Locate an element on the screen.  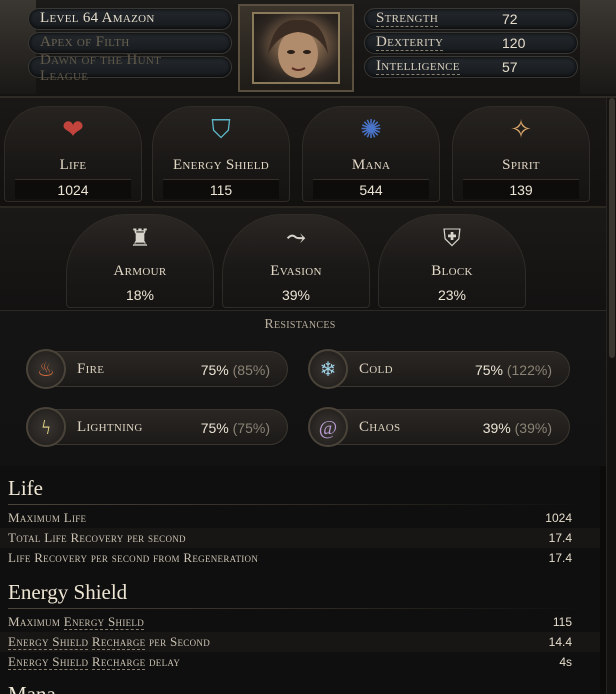
energy-shield-value: 115 is located at coordinates (221, 189).